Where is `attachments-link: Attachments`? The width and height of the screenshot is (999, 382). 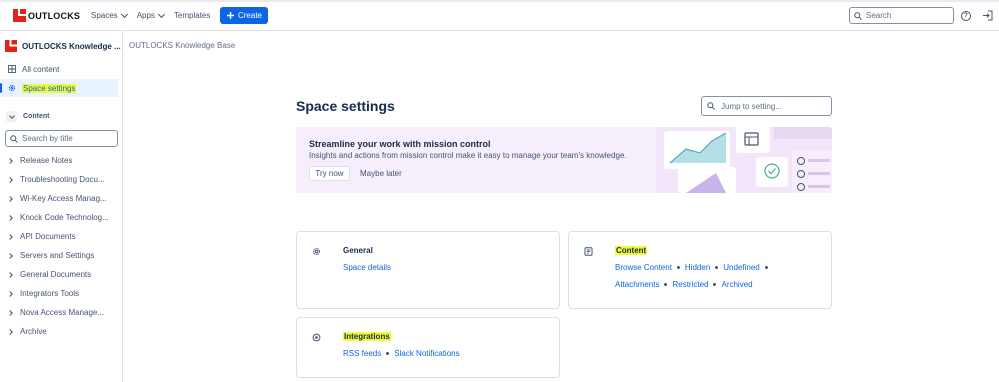 attachments-link: Attachments is located at coordinates (637, 284).